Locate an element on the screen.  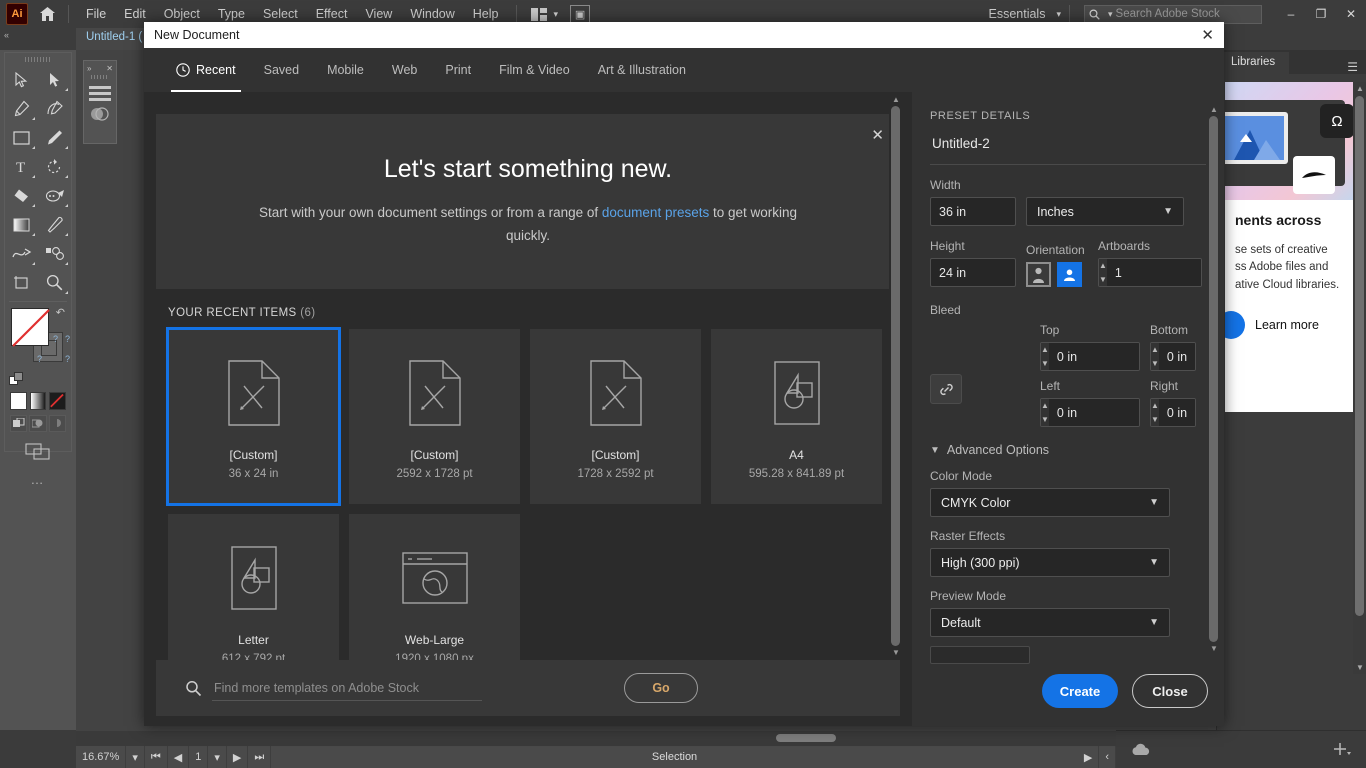
home-icon is located at coordinates (47, 14).